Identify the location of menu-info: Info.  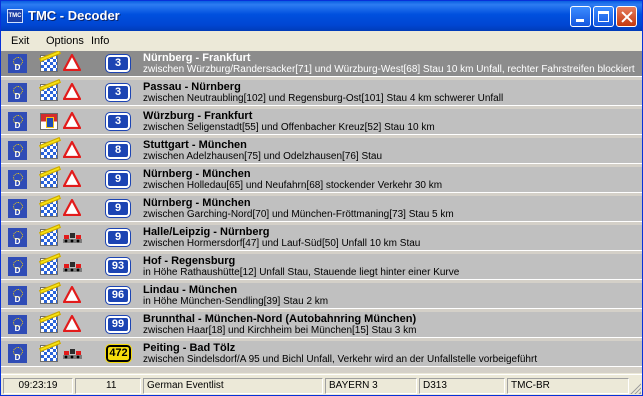
(100, 41).